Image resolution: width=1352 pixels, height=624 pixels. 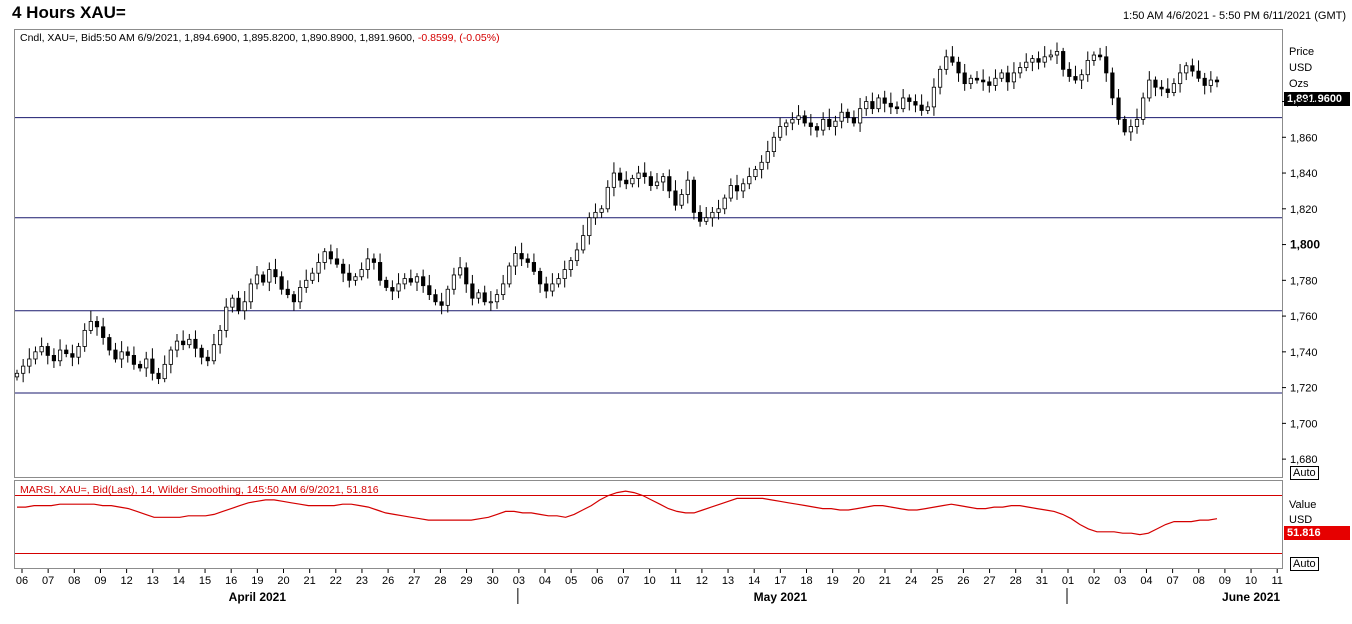 I want to click on x-axis-day-label: 01, so click(x=1068, y=581).